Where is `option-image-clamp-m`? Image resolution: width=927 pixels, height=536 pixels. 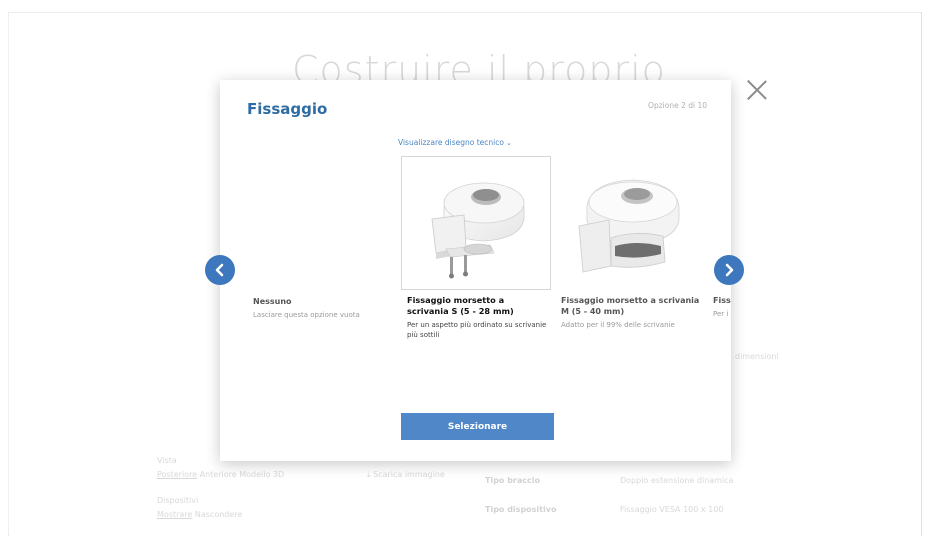
option-image-clamp-m is located at coordinates (631, 223).